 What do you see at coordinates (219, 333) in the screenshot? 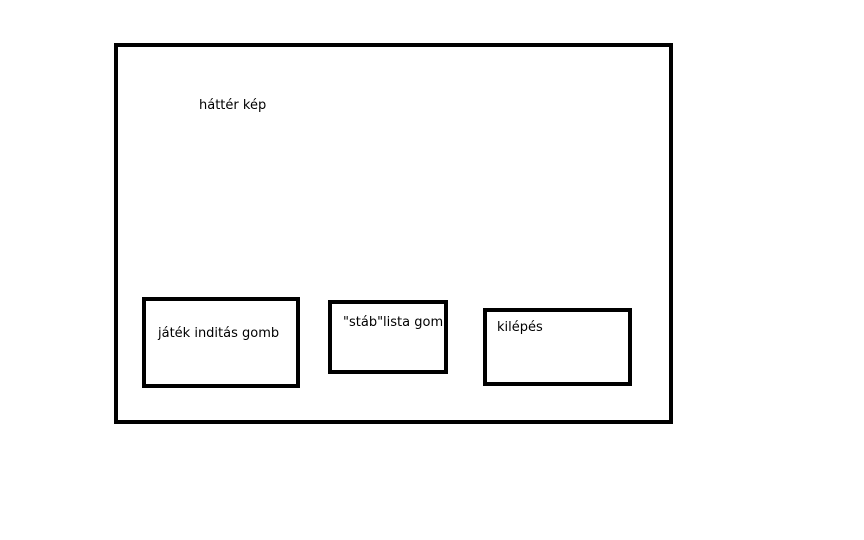
I see `start-game-button-label: játék inditás gomb` at bounding box center [219, 333].